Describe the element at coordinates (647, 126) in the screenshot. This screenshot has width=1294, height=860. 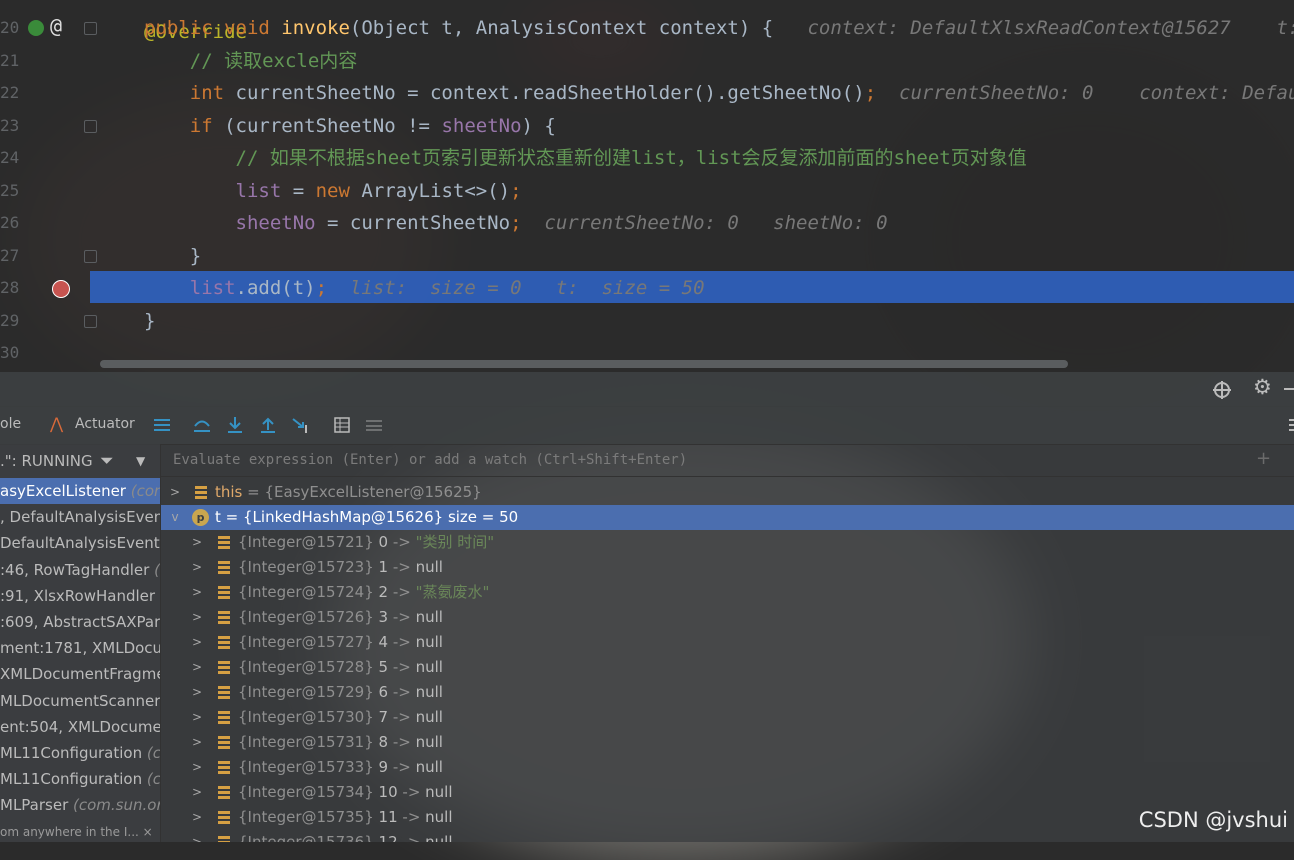
I see `code-line: 23 if (currentSheetNo != sheetNo) {` at that location.